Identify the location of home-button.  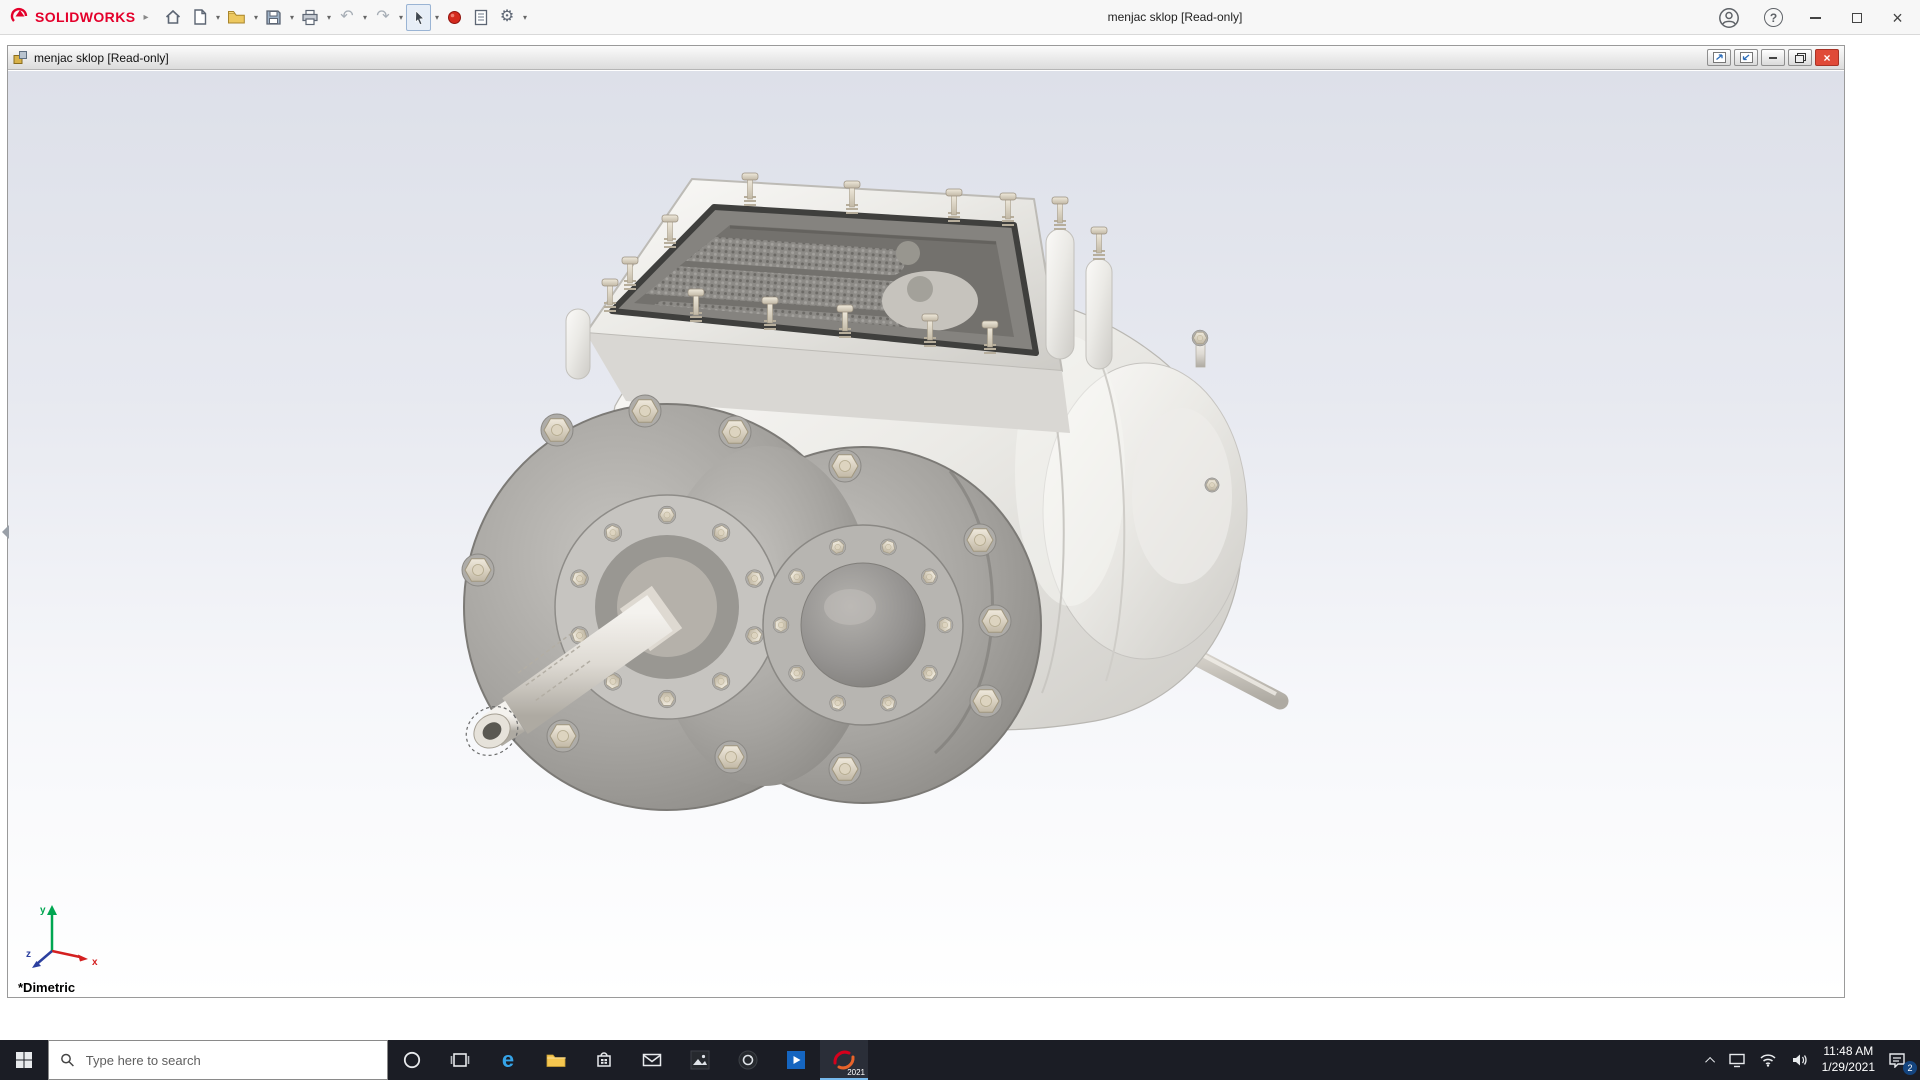
(173, 17).